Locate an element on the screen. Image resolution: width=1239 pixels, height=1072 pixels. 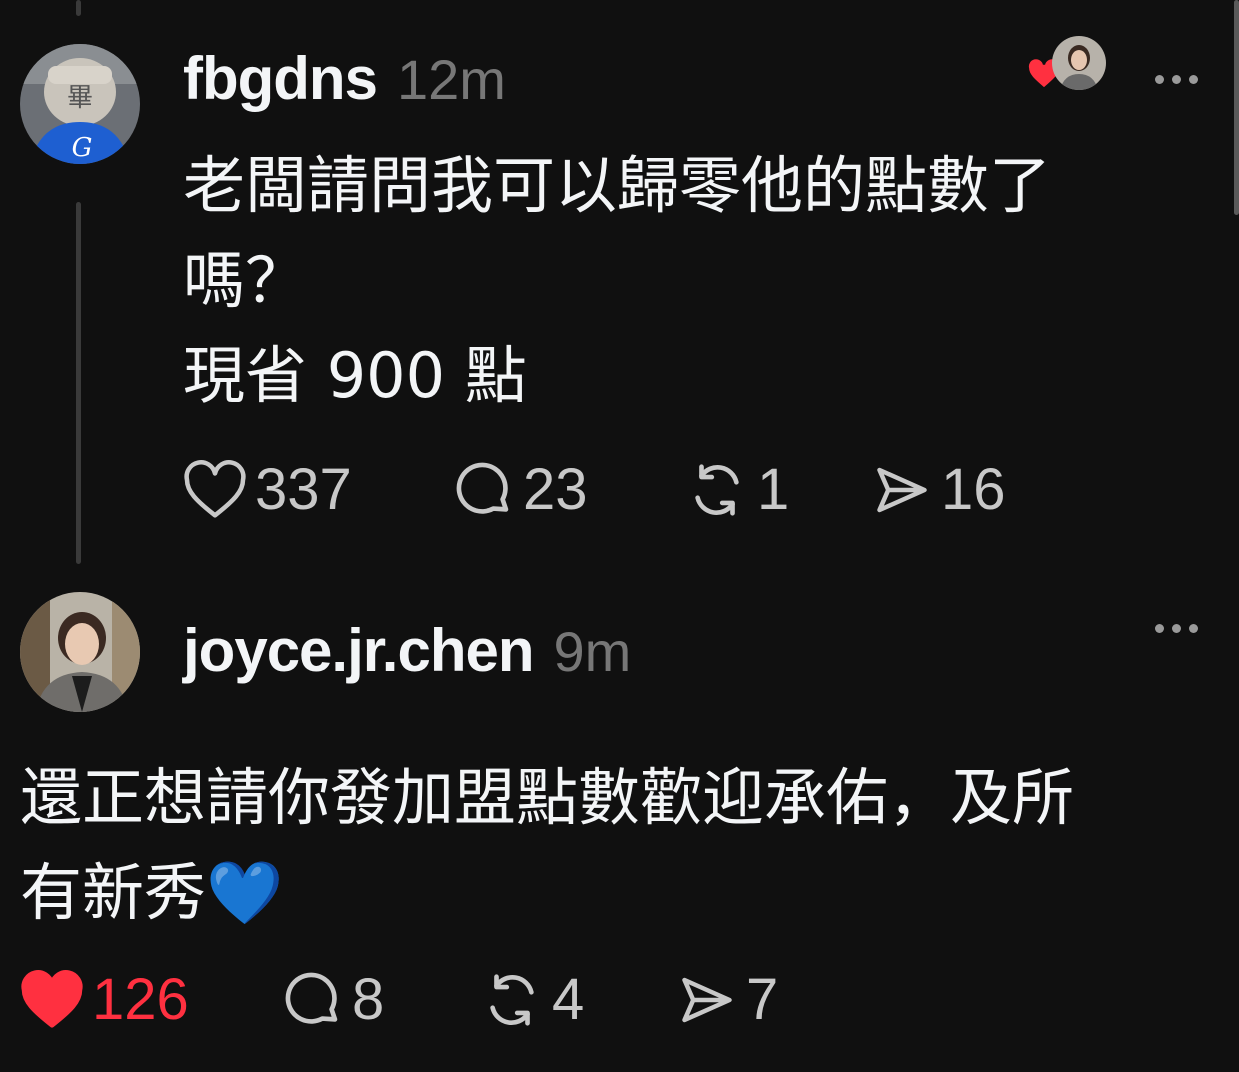
comment-count: 23 is located at coordinates (555, 489).